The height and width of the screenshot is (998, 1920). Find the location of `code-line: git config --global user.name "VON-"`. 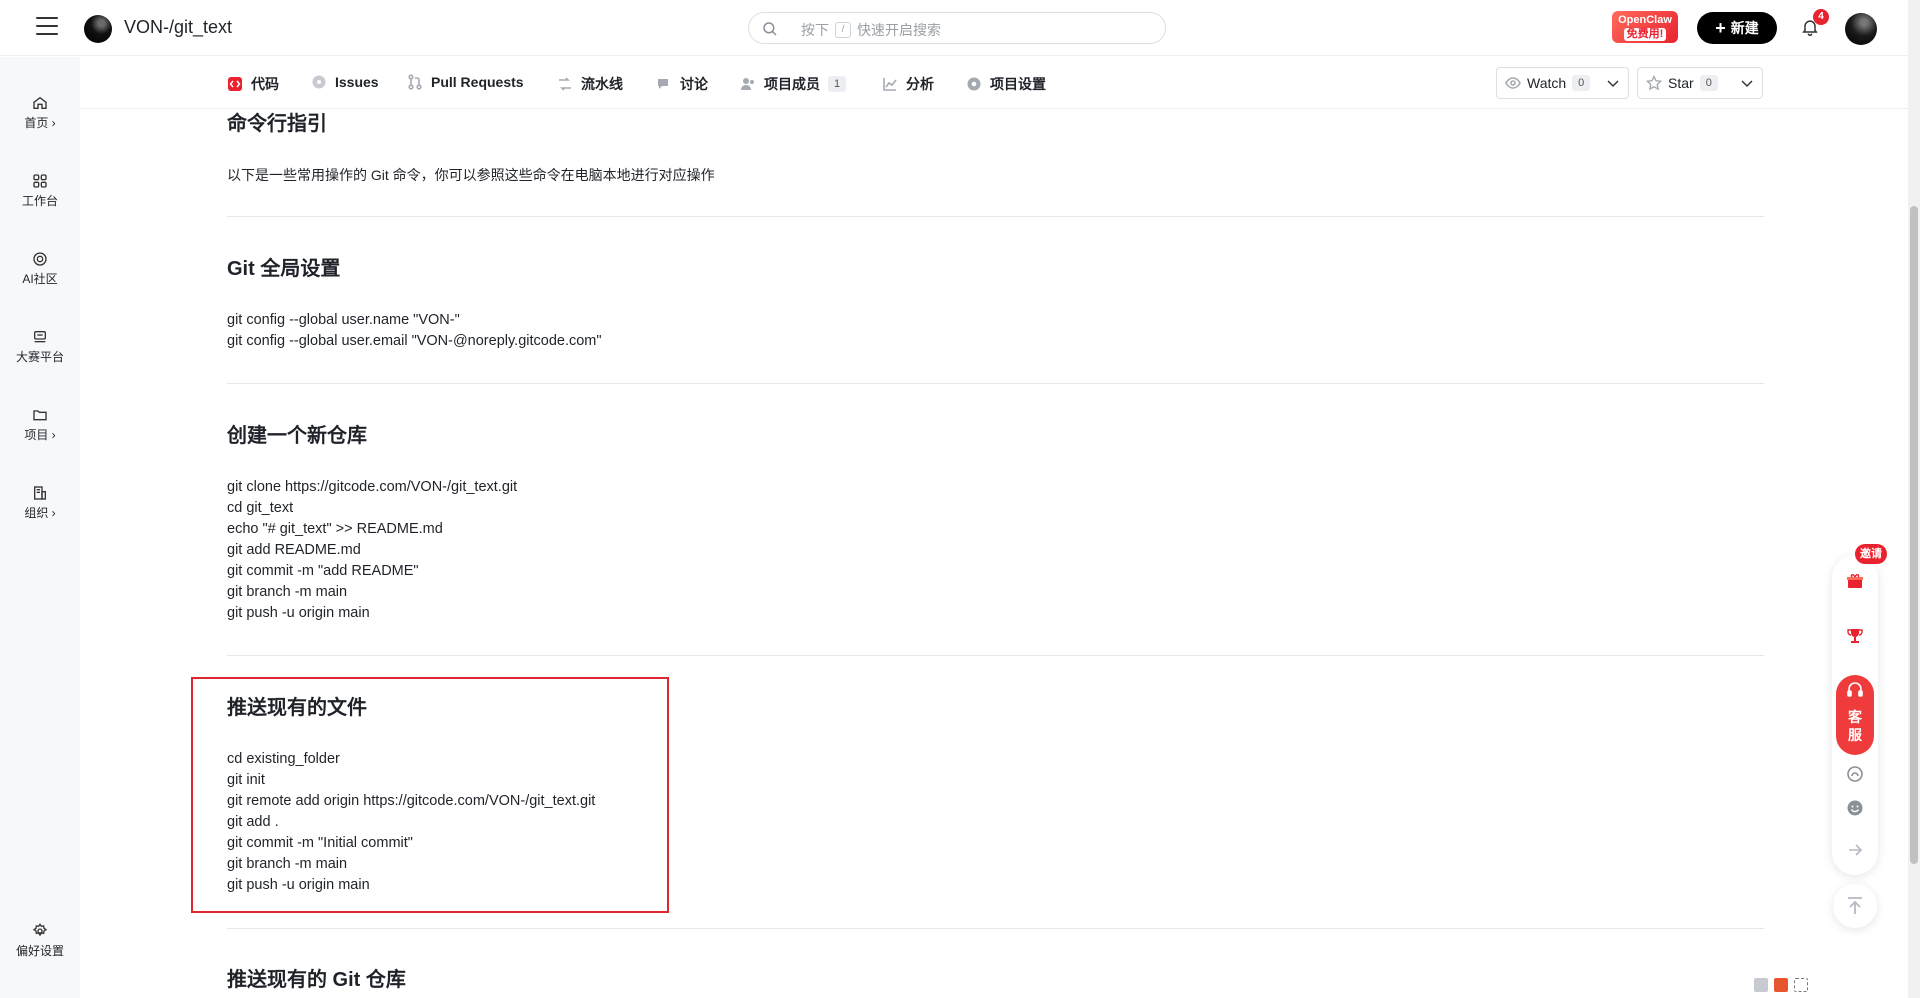

code-line: git config --global user.name "VON-" is located at coordinates (343, 320).